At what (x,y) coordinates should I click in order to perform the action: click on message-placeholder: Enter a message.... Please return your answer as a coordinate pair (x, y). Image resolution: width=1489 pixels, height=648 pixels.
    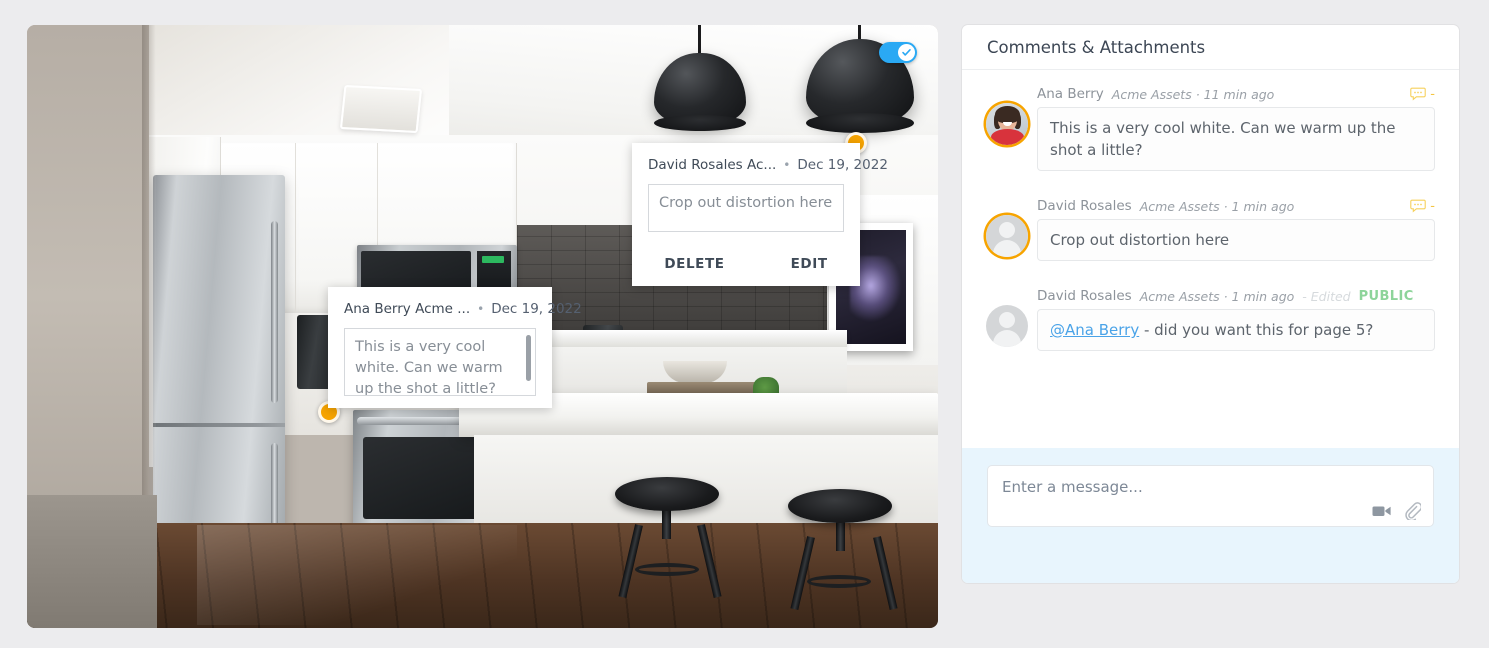
    Looking at the image, I should click on (1072, 487).